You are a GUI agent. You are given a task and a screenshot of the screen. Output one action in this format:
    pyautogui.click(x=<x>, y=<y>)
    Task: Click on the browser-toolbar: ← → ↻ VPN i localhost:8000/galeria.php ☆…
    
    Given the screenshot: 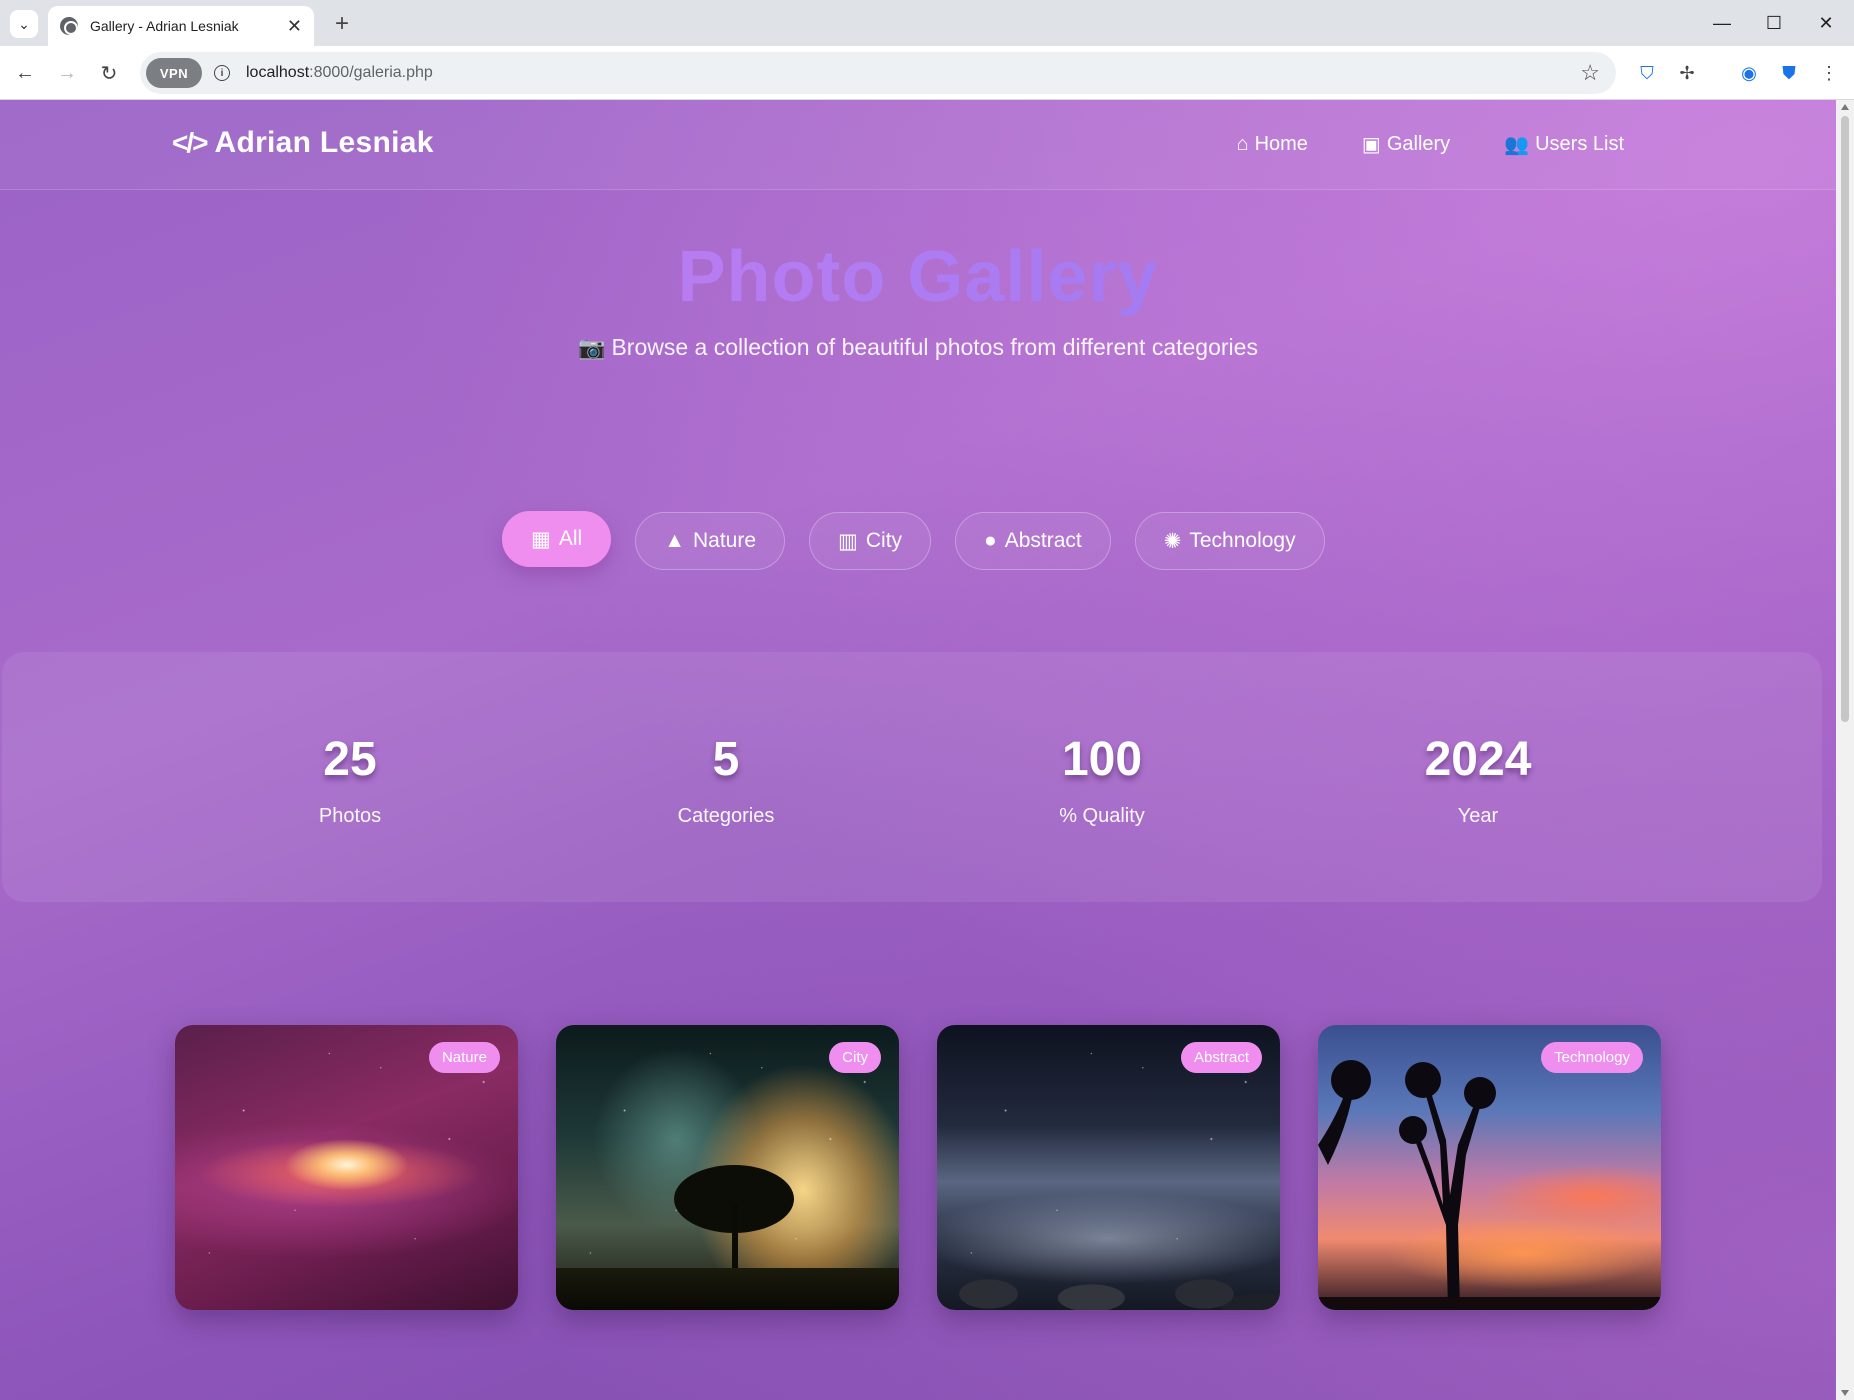 What is the action you would take?
    pyautogui.click(x=927, y=73)
    